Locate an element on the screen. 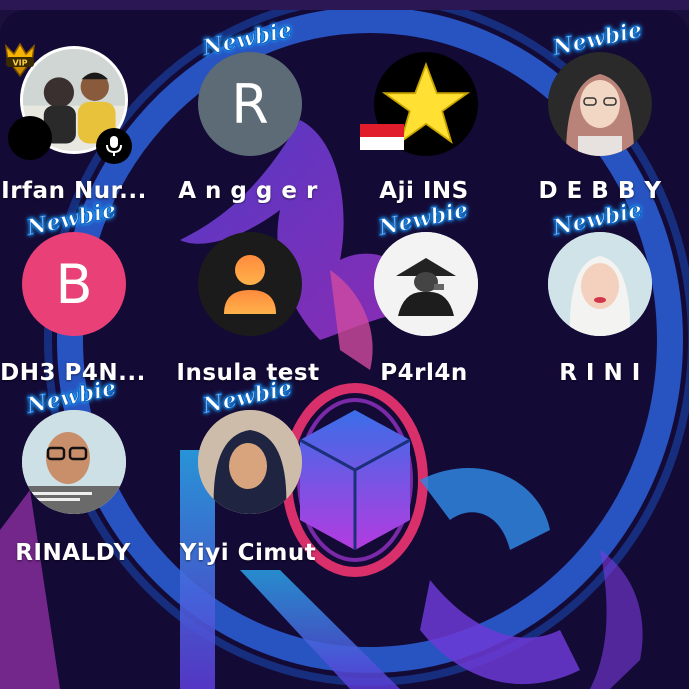 The width and height of the screenshot is (689, 689). top-bar is located at coordinates (344, 5).